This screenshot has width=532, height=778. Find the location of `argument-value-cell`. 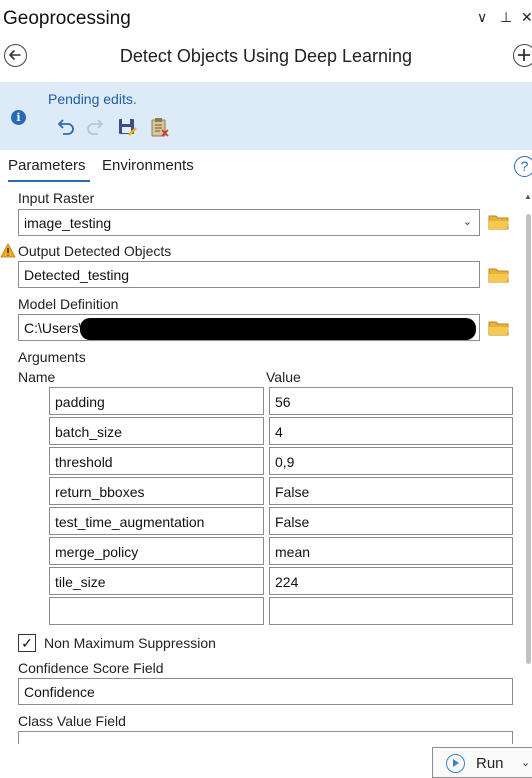

argument-value-cell is located at coordinates (391, 611).